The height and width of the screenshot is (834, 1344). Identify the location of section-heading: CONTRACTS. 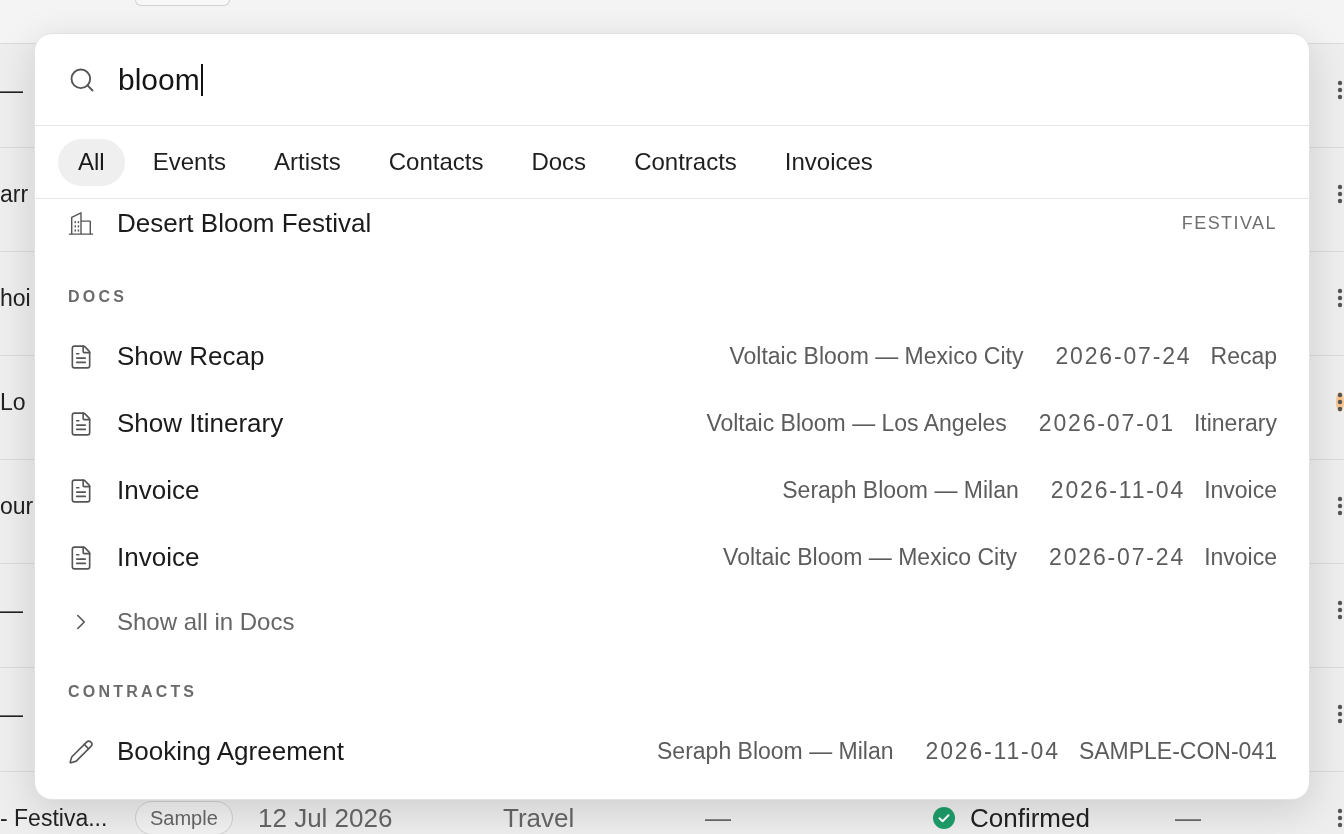
(133, 692).